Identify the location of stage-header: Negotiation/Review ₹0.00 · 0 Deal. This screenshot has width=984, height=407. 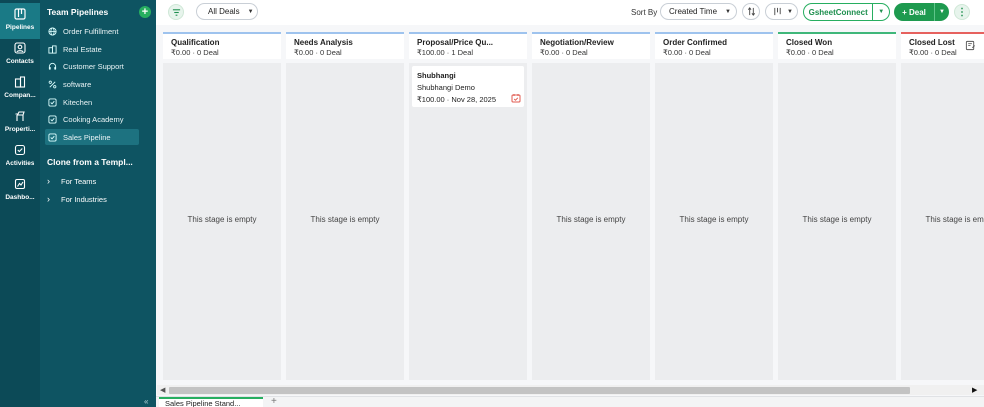
(591, 45).